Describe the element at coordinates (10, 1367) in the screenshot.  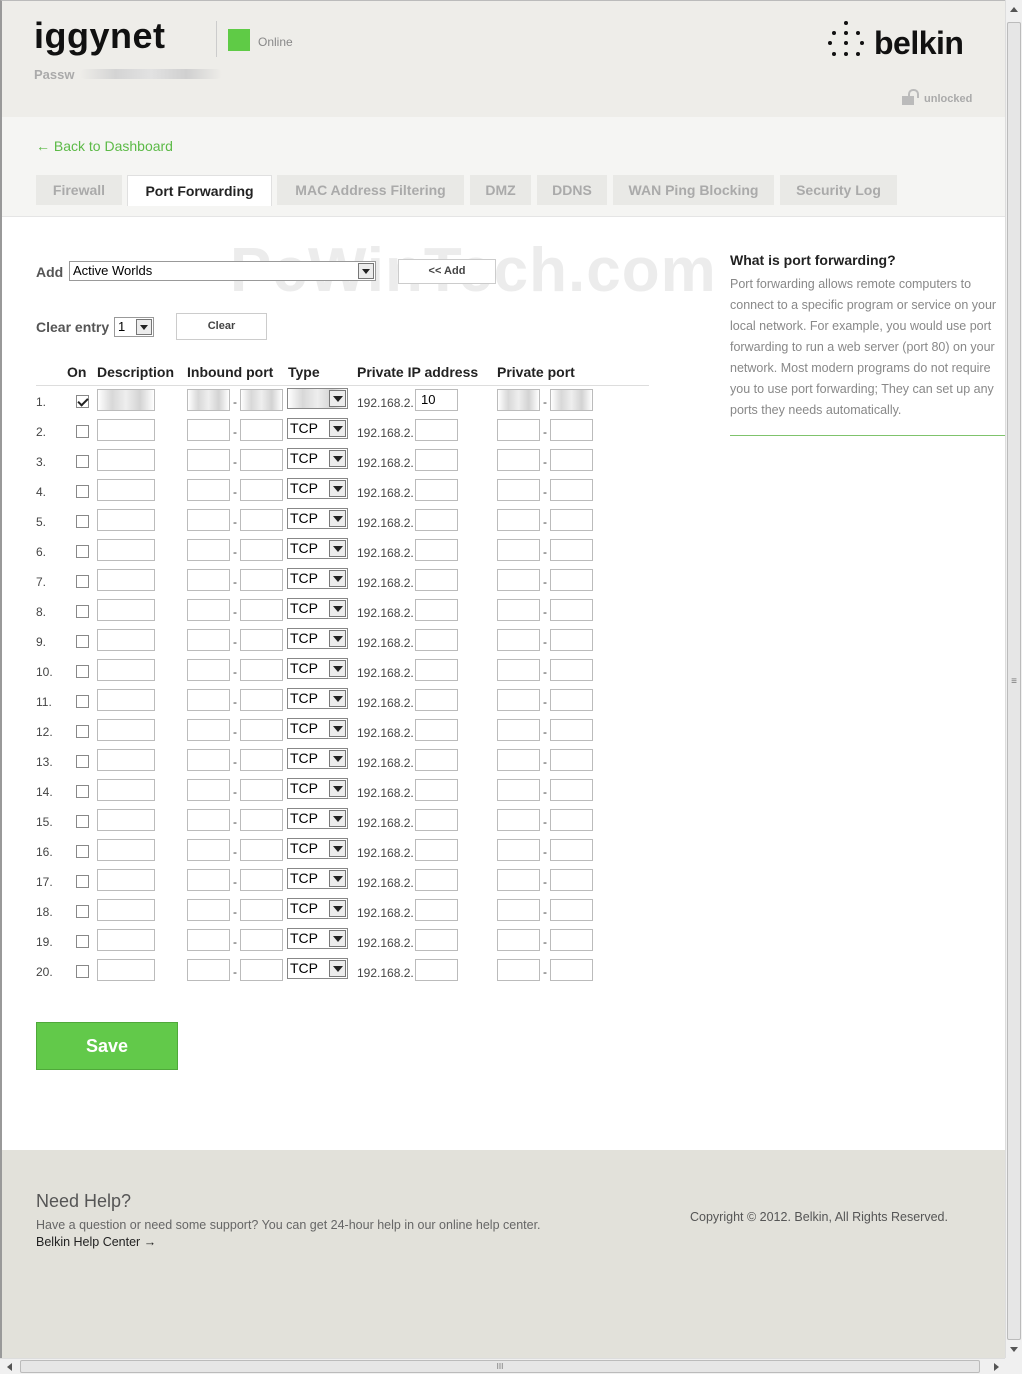
I see `scroll-left-icon` at that location.